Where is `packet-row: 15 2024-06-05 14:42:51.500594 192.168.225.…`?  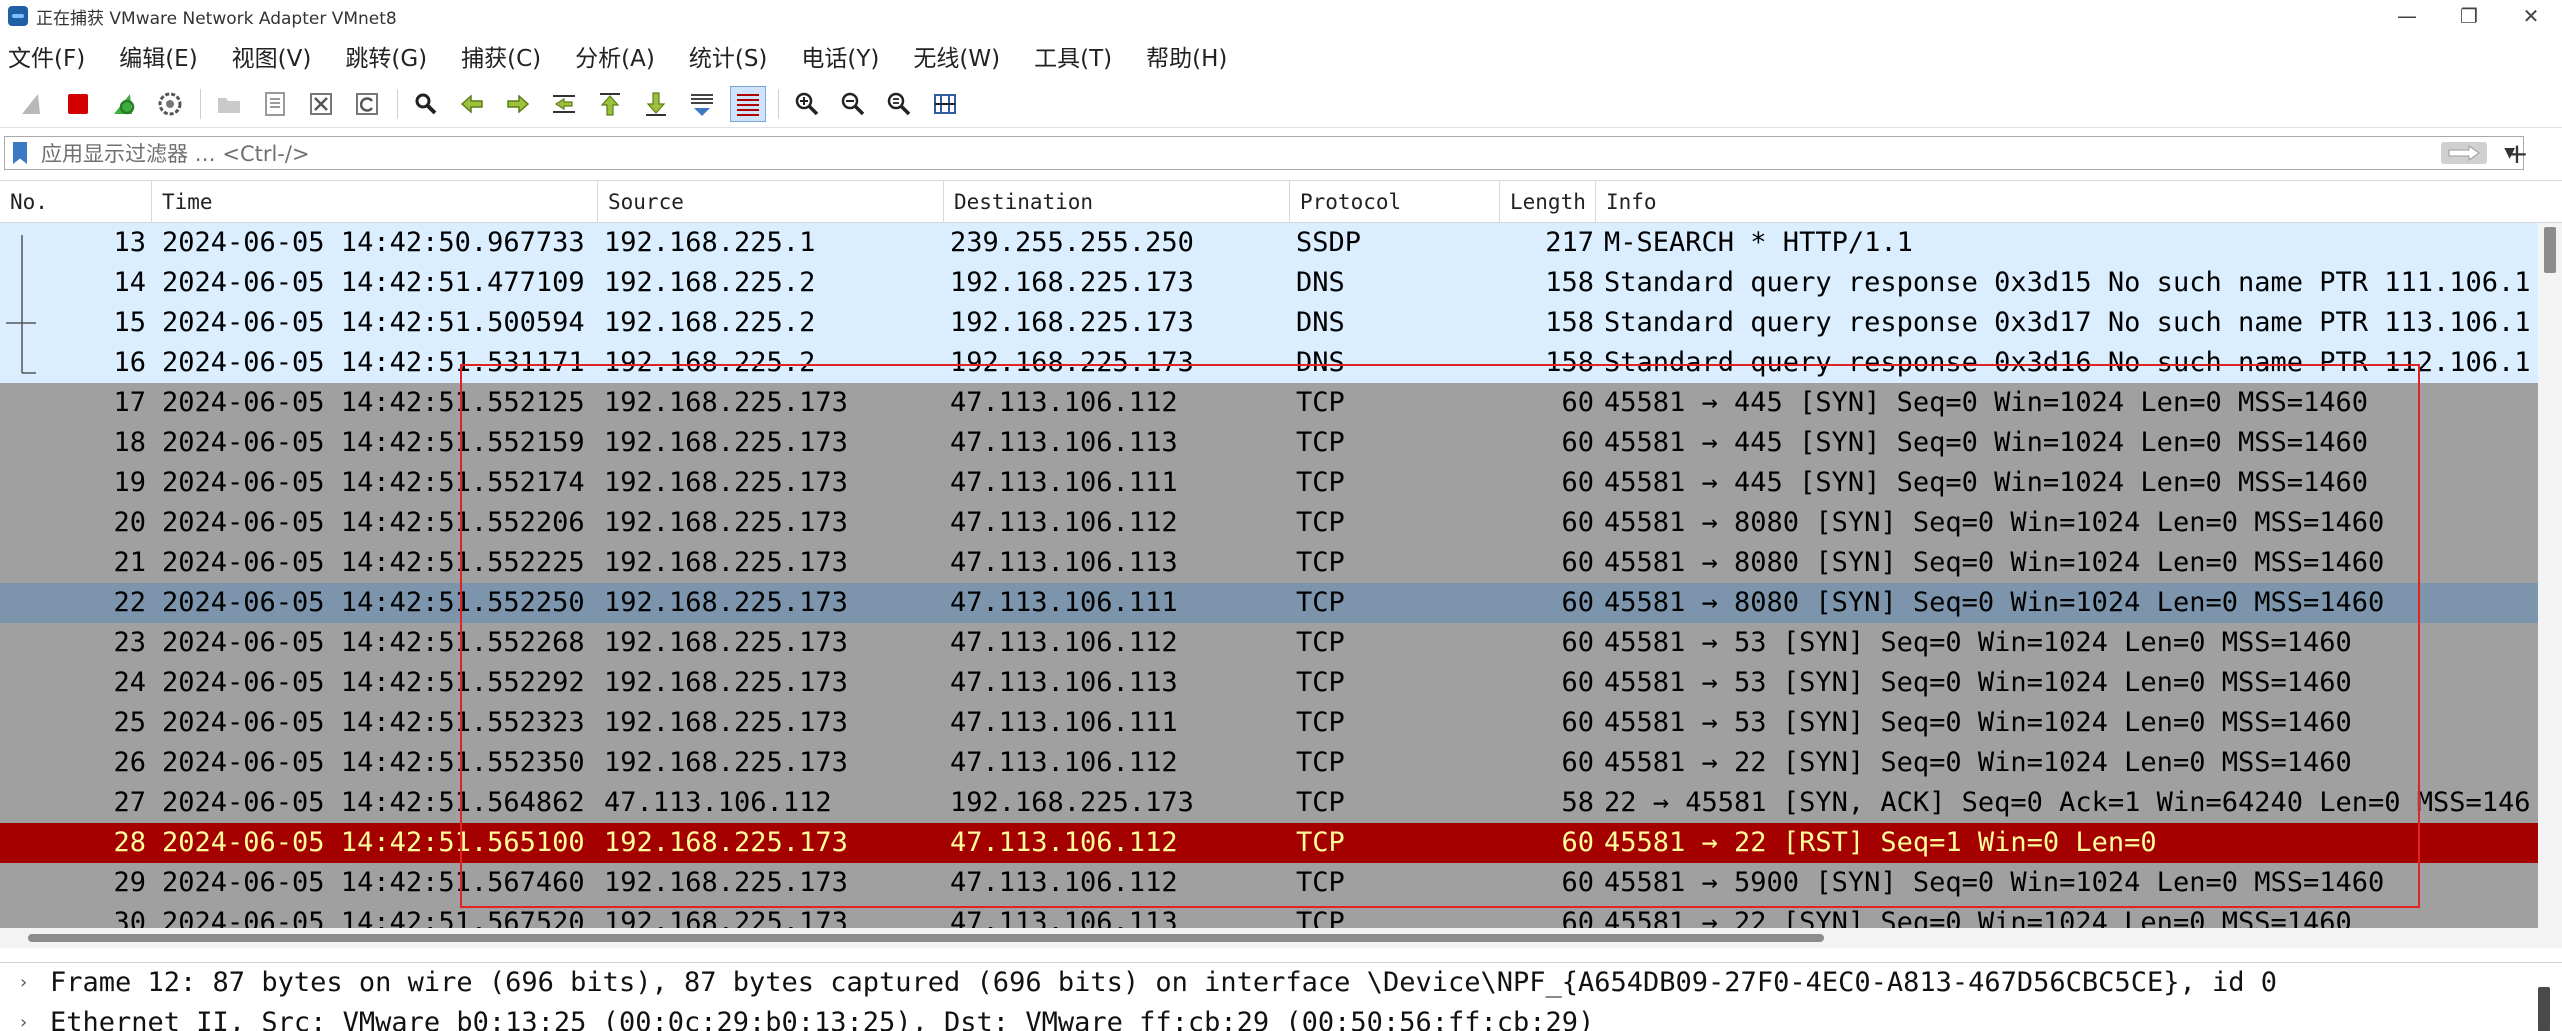
packet-row: 15 2024-06-05 14:42:51.500594 192.168.225.… is located at coordinates (1269, 323).